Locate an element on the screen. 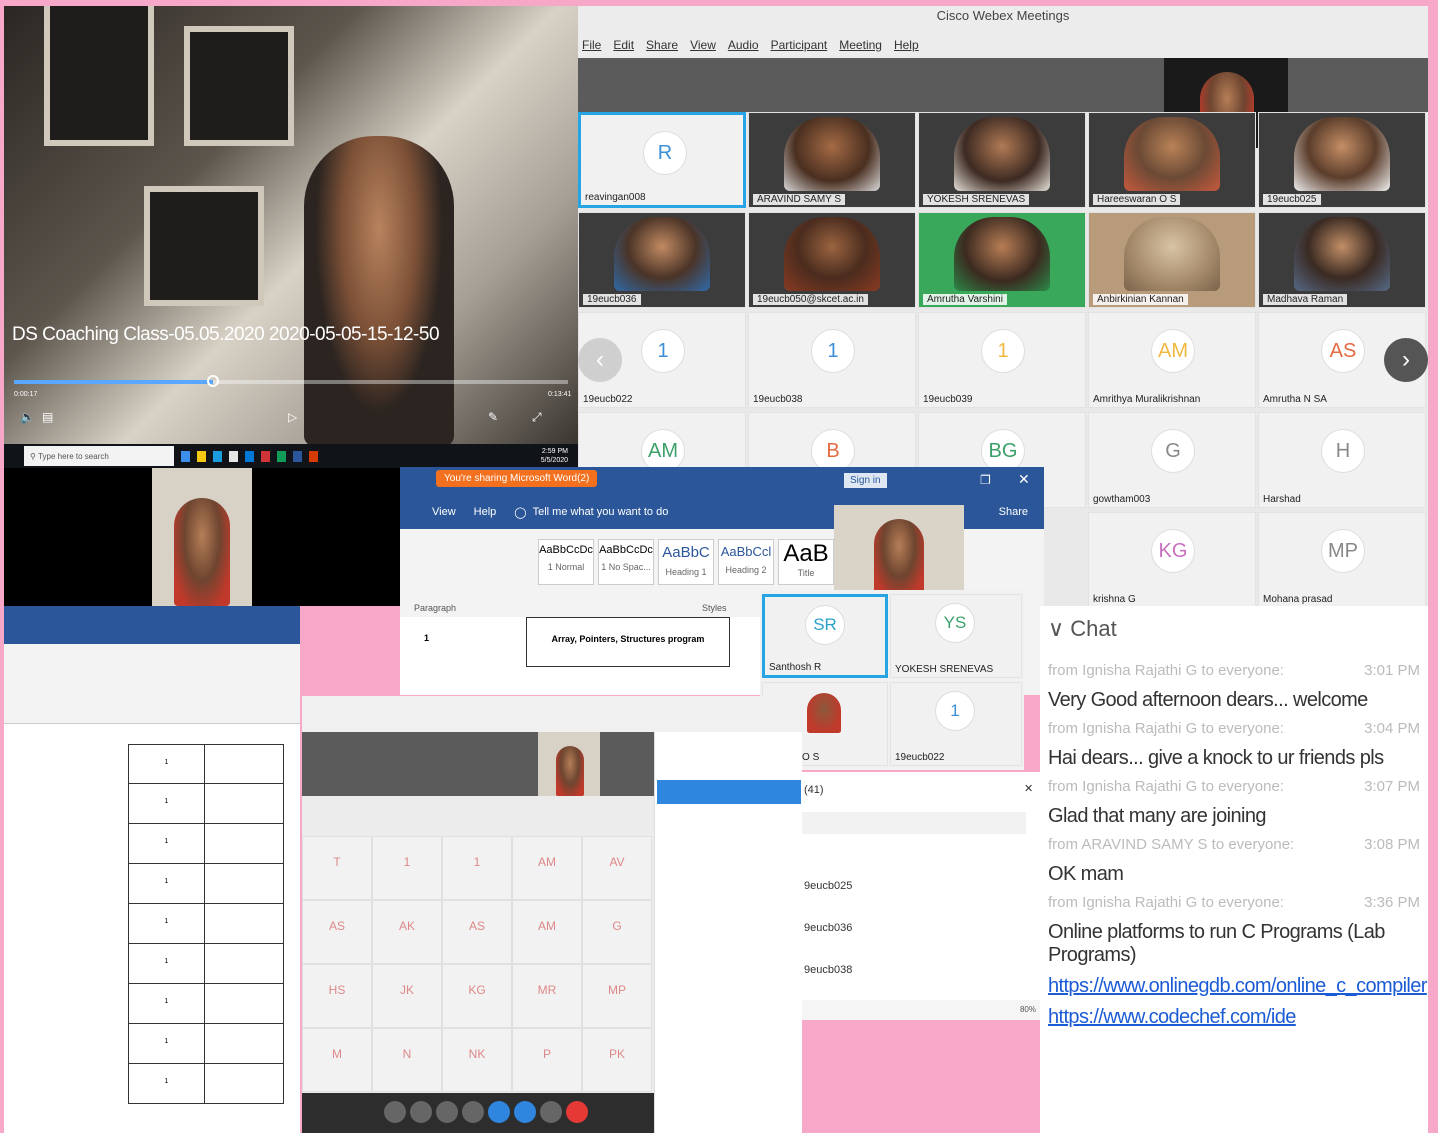  participant-tile: H Harshad is located at coordinates (1342, 460).